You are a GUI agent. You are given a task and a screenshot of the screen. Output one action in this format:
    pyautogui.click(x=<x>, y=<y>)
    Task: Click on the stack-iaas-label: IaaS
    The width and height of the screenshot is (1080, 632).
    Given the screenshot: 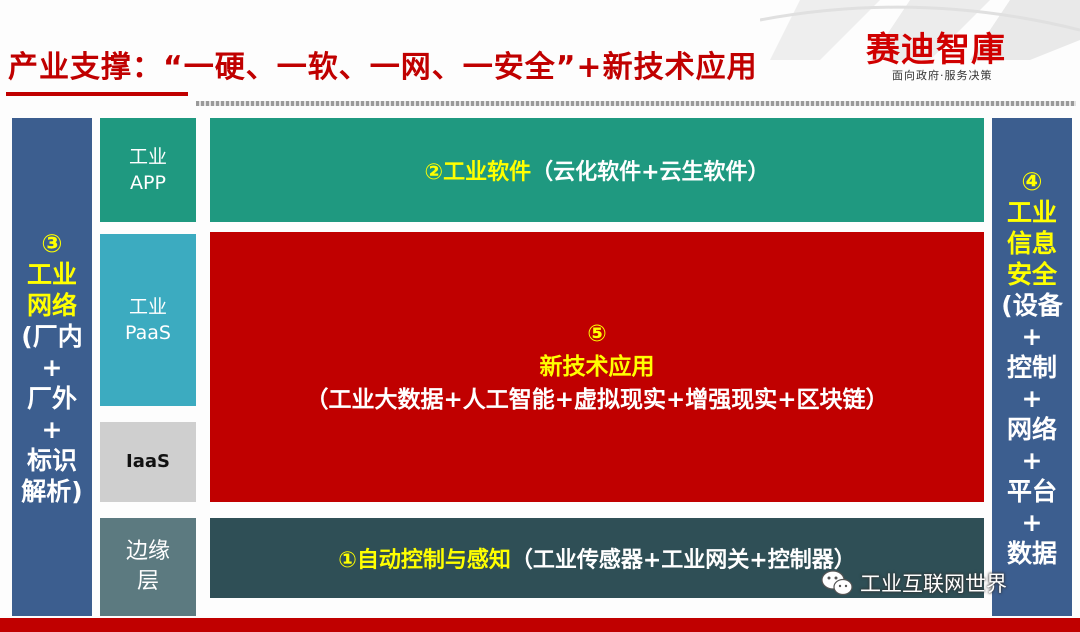 What is the action you would take?
    pyautogui.click(x=148, y=461)
    